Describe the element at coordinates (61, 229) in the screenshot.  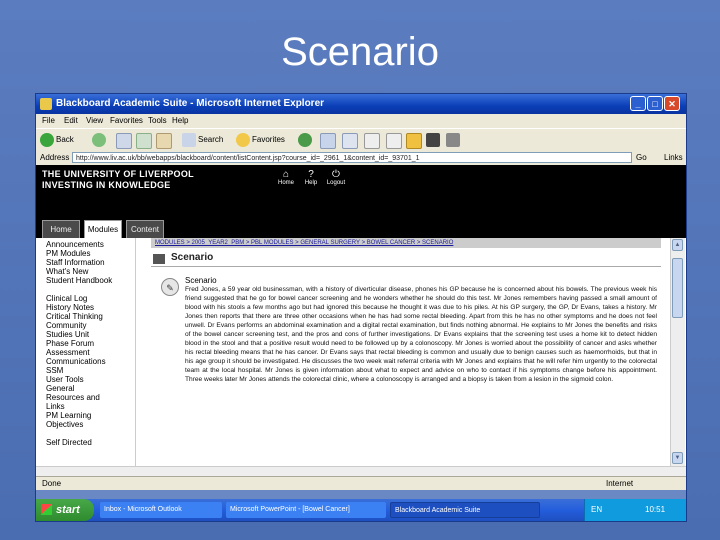
I see `tab-home: Home` at that location.